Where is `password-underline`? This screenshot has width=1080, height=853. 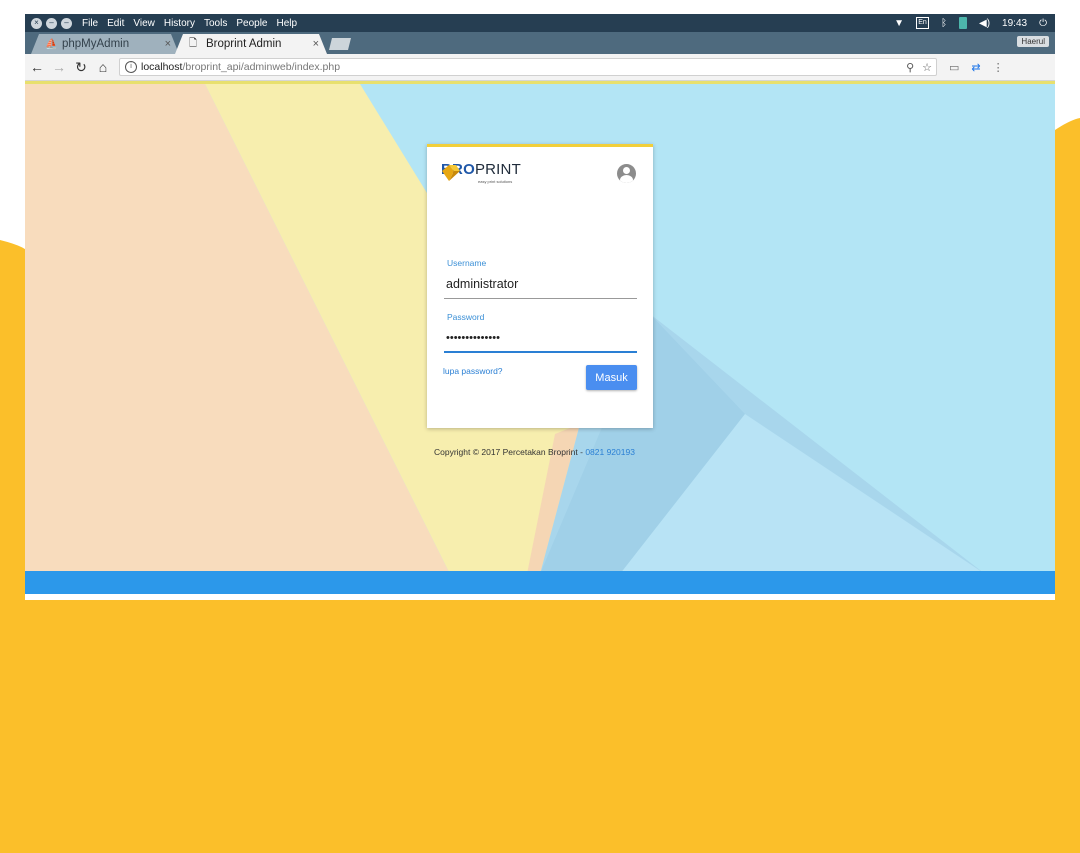 password-underline is located at coordinates (540, 352).